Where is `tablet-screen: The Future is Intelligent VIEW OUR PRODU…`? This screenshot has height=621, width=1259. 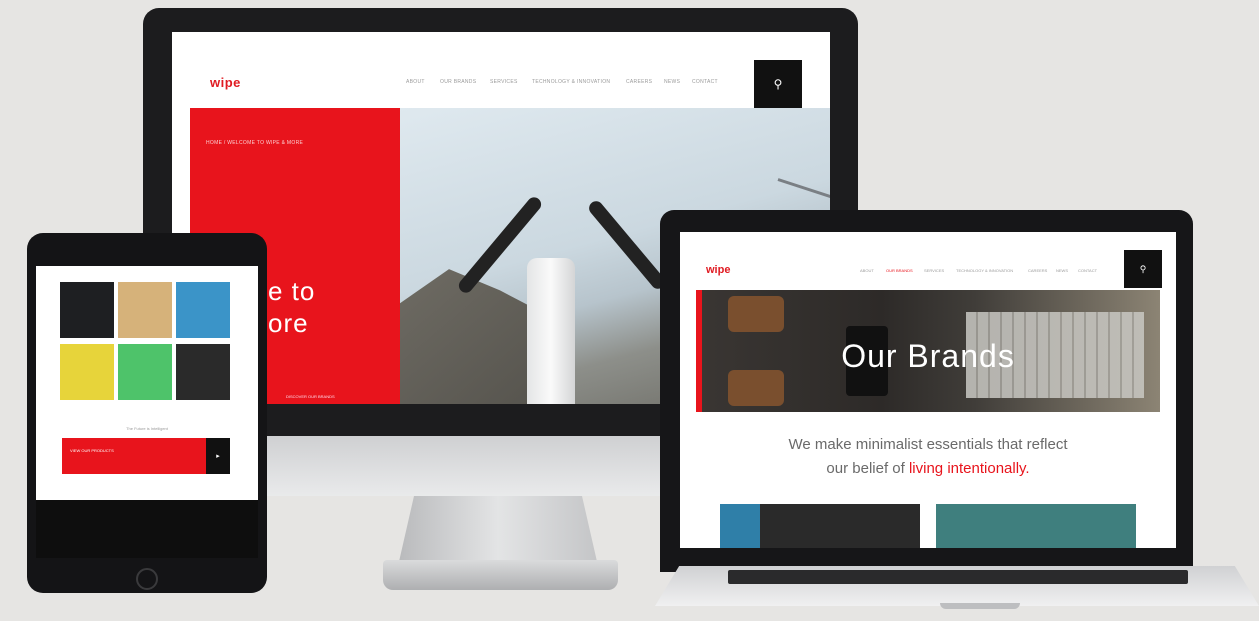
tablet-screen: The Future is Intelligent VIEW OUR PRODU… is located at coordinates (147, 412).